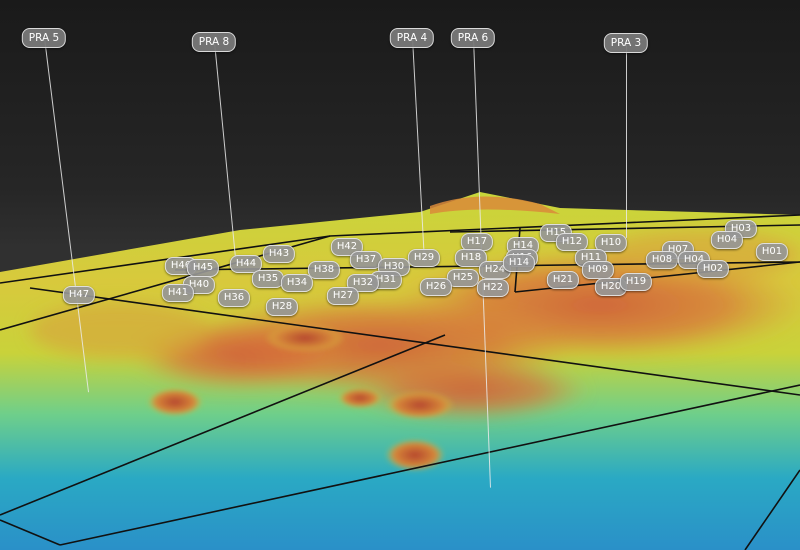 The height and width of the screenshot is (550, 800). I want to click on hole-marker-label: H02, so click(713, 269).